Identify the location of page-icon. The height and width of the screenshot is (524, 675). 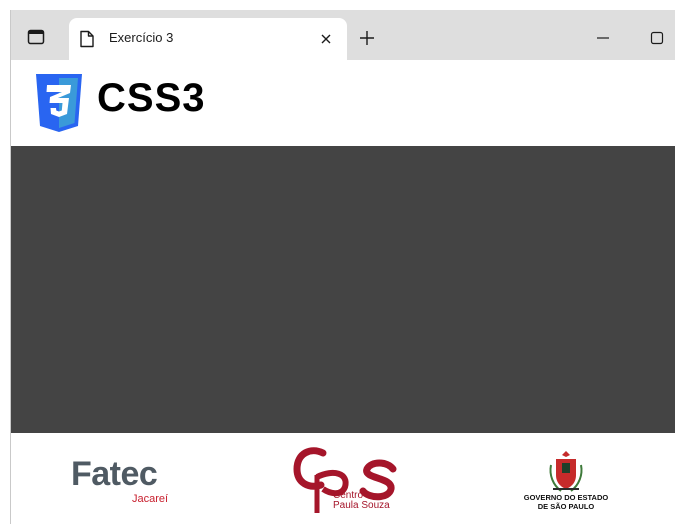
(87, 39).